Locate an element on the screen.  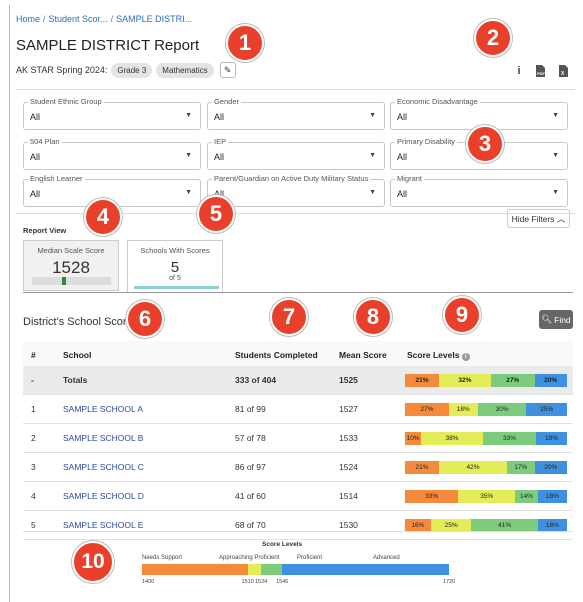
median-score-bar is located at coordinates (71, 281).